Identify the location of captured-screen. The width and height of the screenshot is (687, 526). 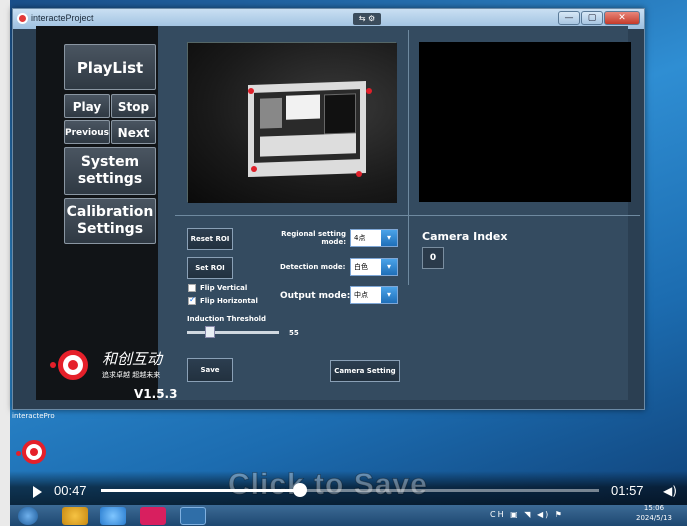
(307, 129).